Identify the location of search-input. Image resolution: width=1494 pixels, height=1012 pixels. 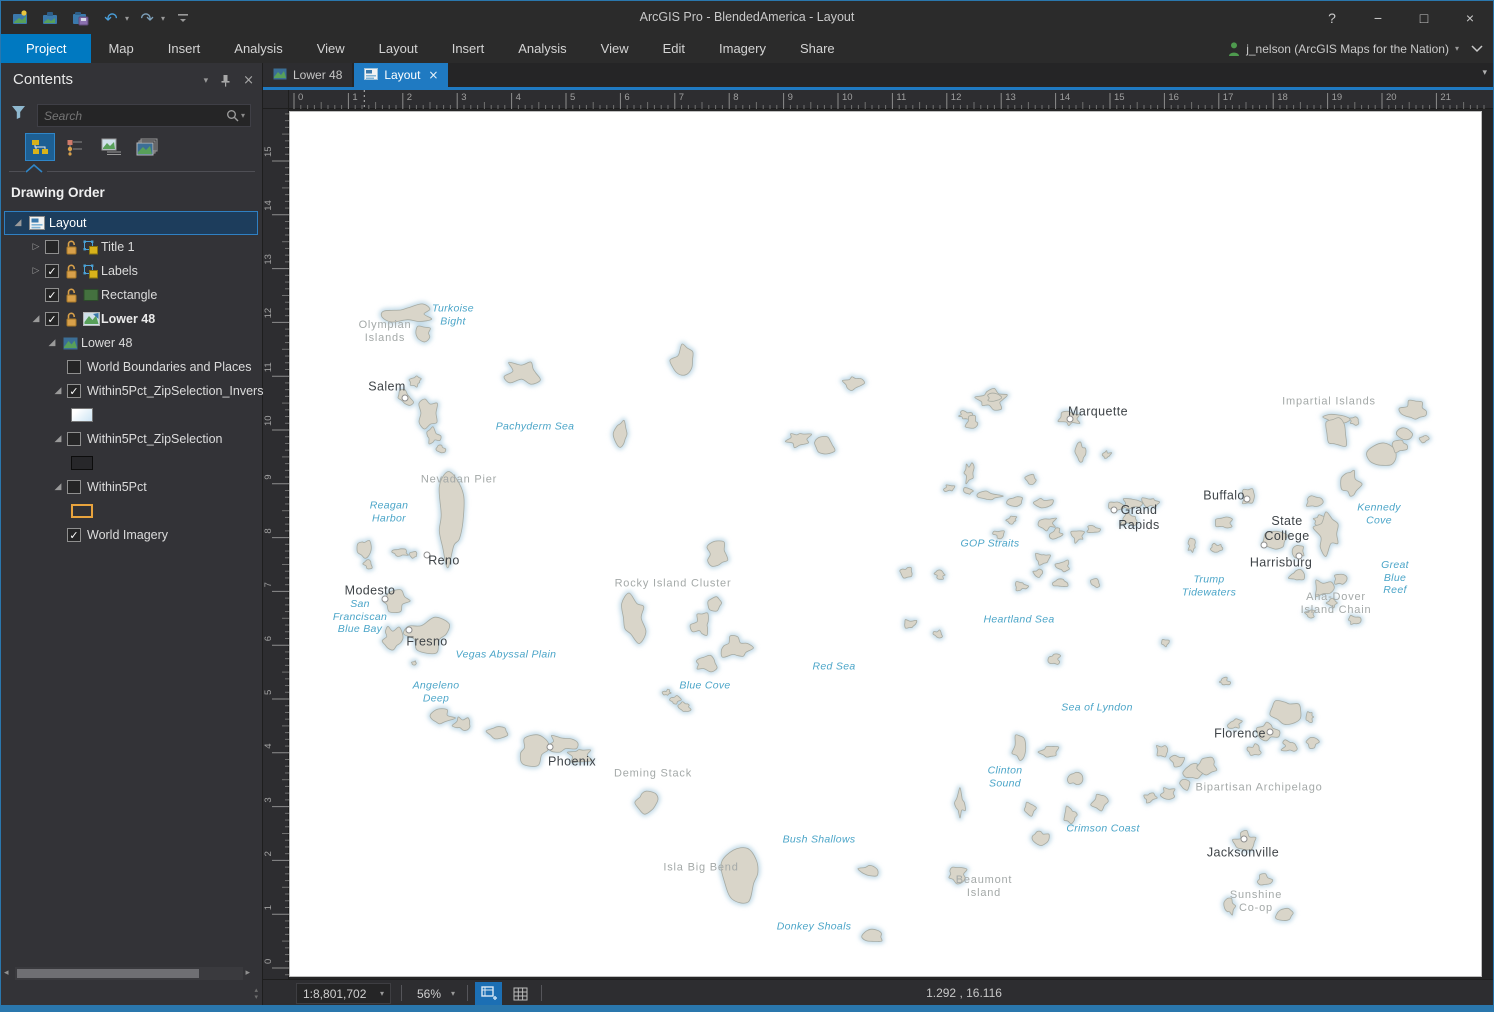
(132, 115).